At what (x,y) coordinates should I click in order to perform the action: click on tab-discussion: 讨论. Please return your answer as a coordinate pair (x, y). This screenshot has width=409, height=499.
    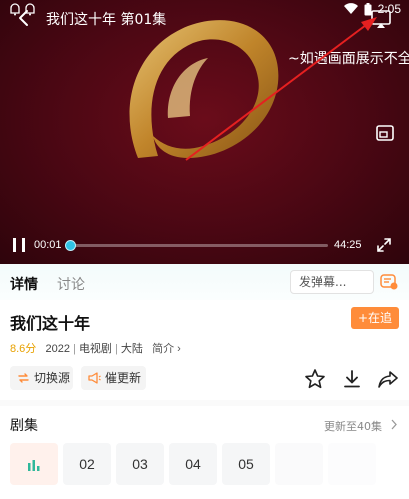
    Looking at the image, I should click on (71, 284).